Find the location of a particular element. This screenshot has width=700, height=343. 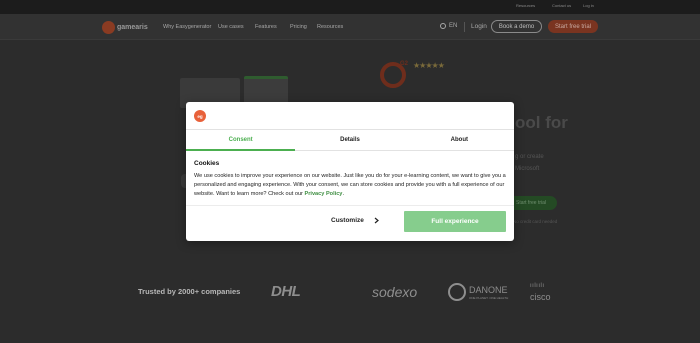

tab-about: About is located at coordinates (459, 140).